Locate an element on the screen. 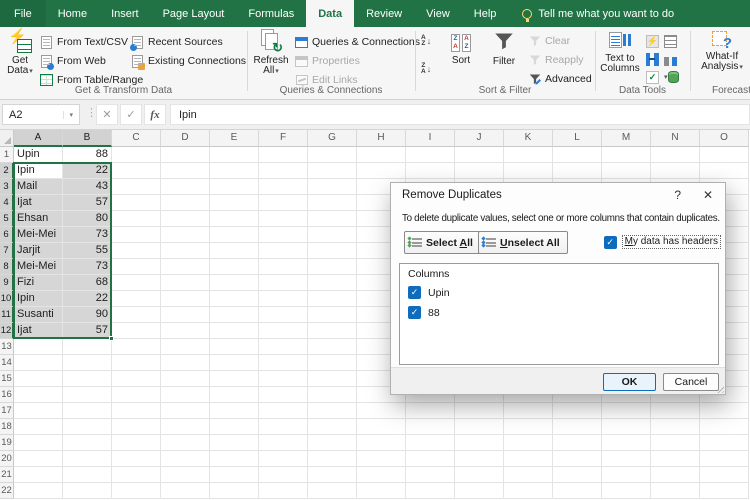  cell-D10 is located at coordinates (185, 299).